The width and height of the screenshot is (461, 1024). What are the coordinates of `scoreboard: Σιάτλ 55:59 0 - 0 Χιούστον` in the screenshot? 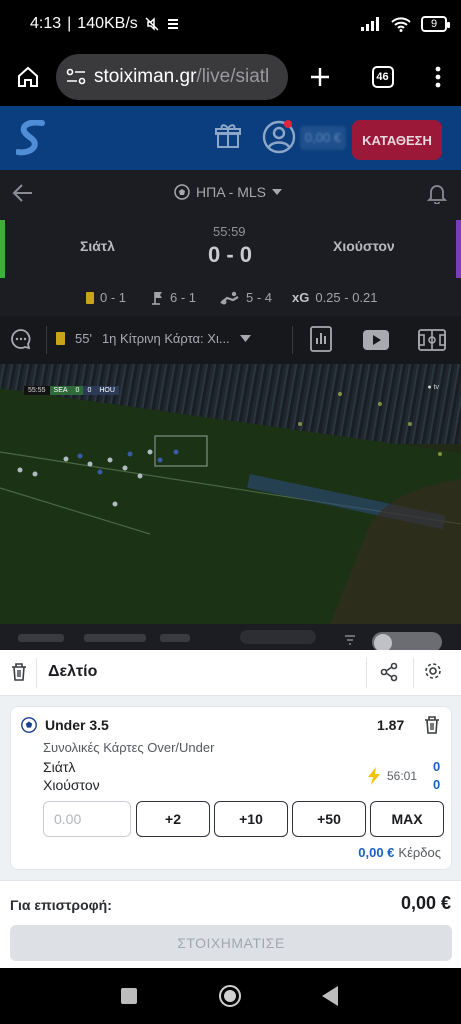 It's located at (230, 247).